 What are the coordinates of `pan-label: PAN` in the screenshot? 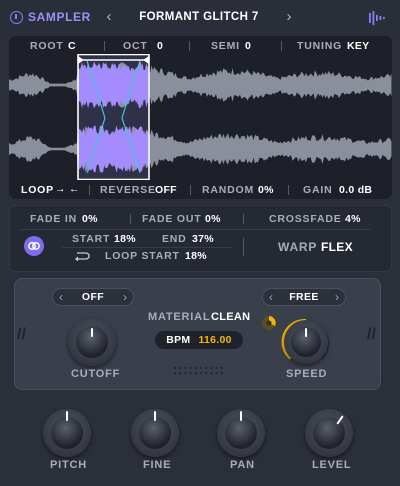 It's located at (242, 465).